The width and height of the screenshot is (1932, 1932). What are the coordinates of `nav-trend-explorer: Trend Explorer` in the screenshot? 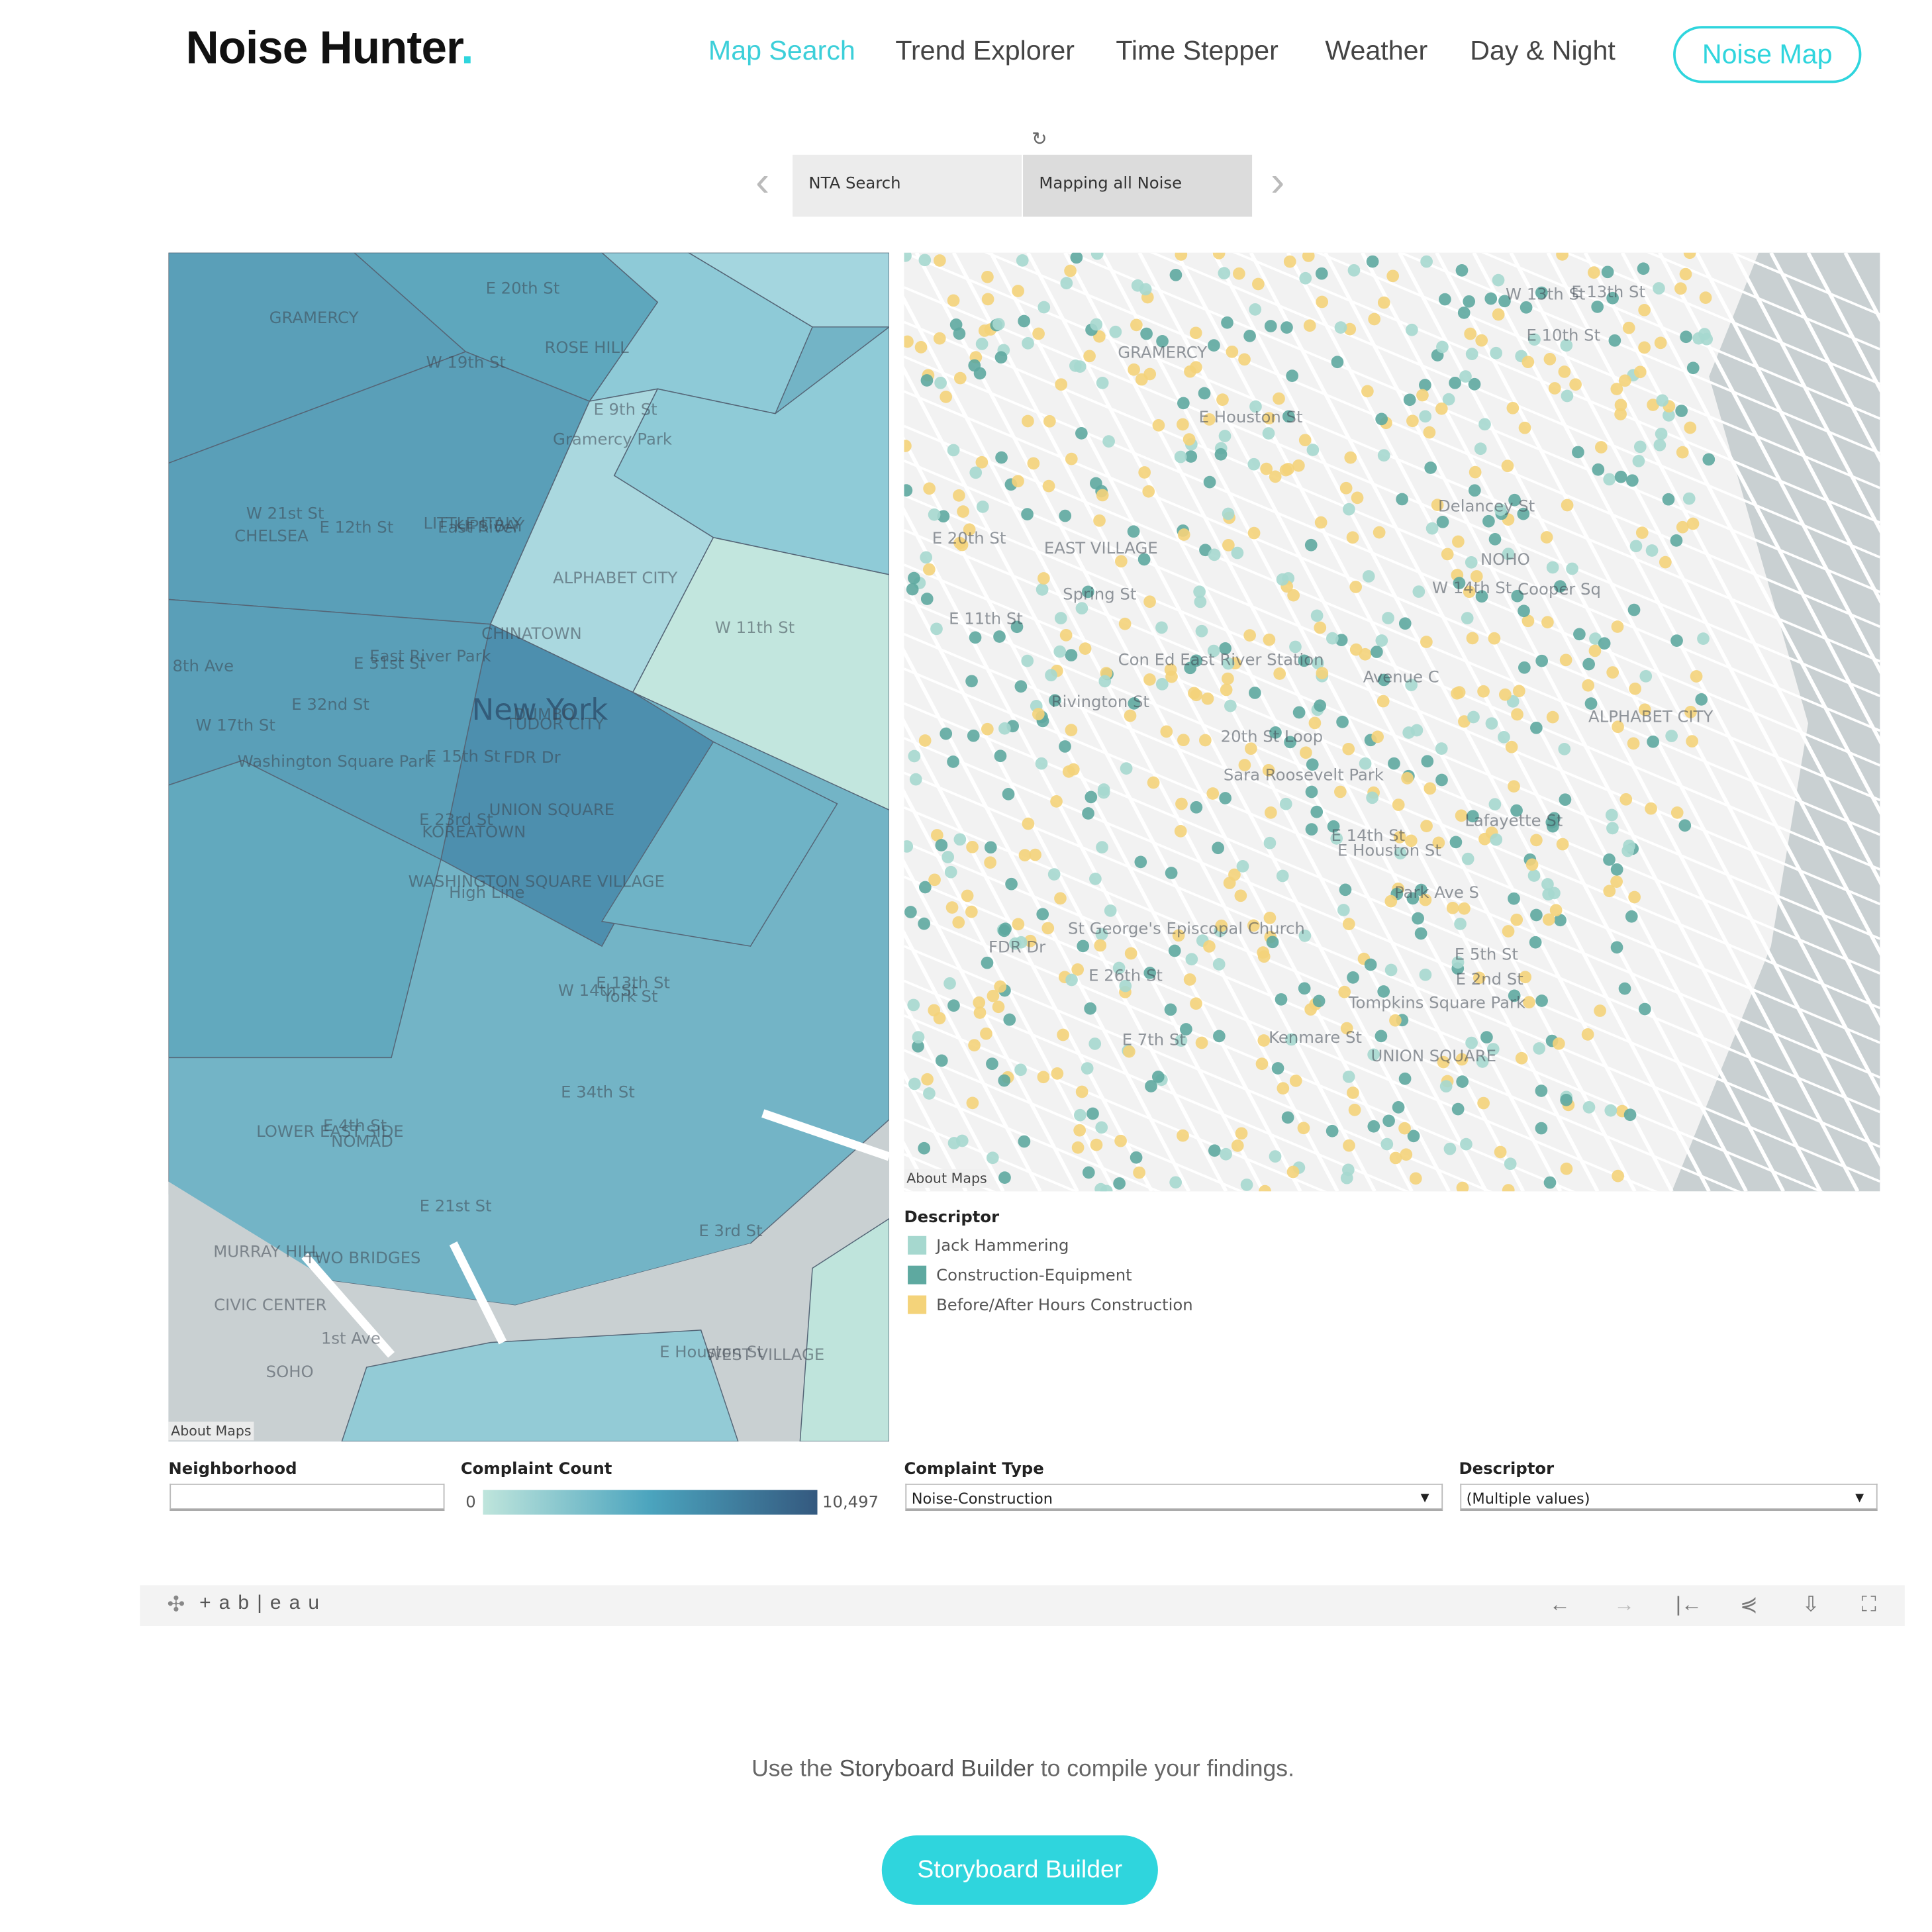 It's located at (985, 50).